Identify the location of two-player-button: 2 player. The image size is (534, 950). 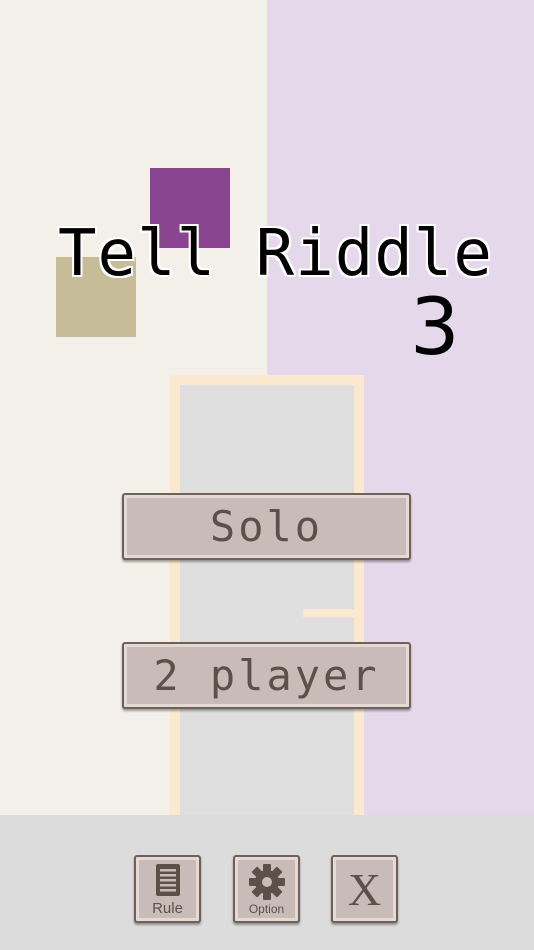
(266, 675).